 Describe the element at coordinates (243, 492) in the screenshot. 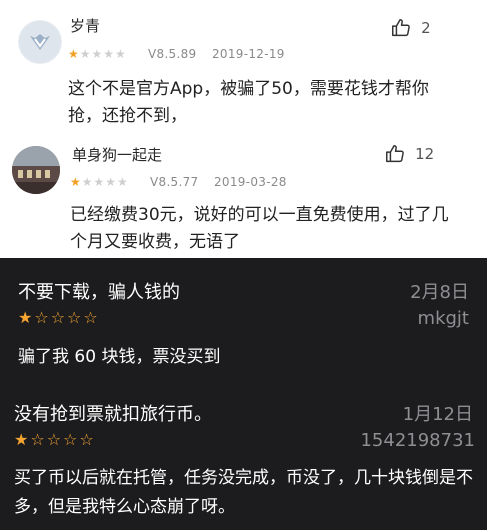

I see `review-text: 买了币以后就在托管，任务没完成，币没了，几十块钱倒是不多，但是我特么心态崩了呀。` at that location.